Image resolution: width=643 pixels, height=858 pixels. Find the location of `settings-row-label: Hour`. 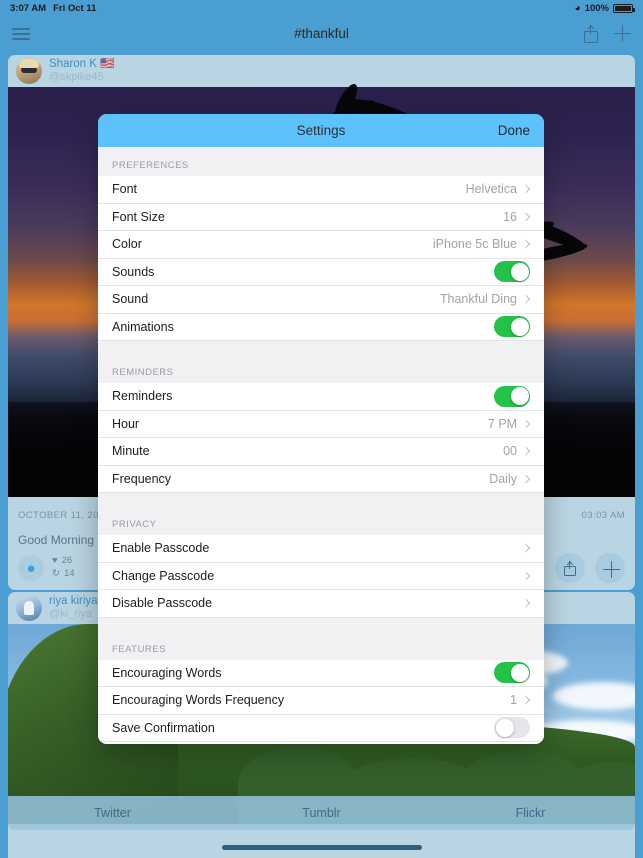

settings-row-label: Hour is located at coordinates (126, 423).